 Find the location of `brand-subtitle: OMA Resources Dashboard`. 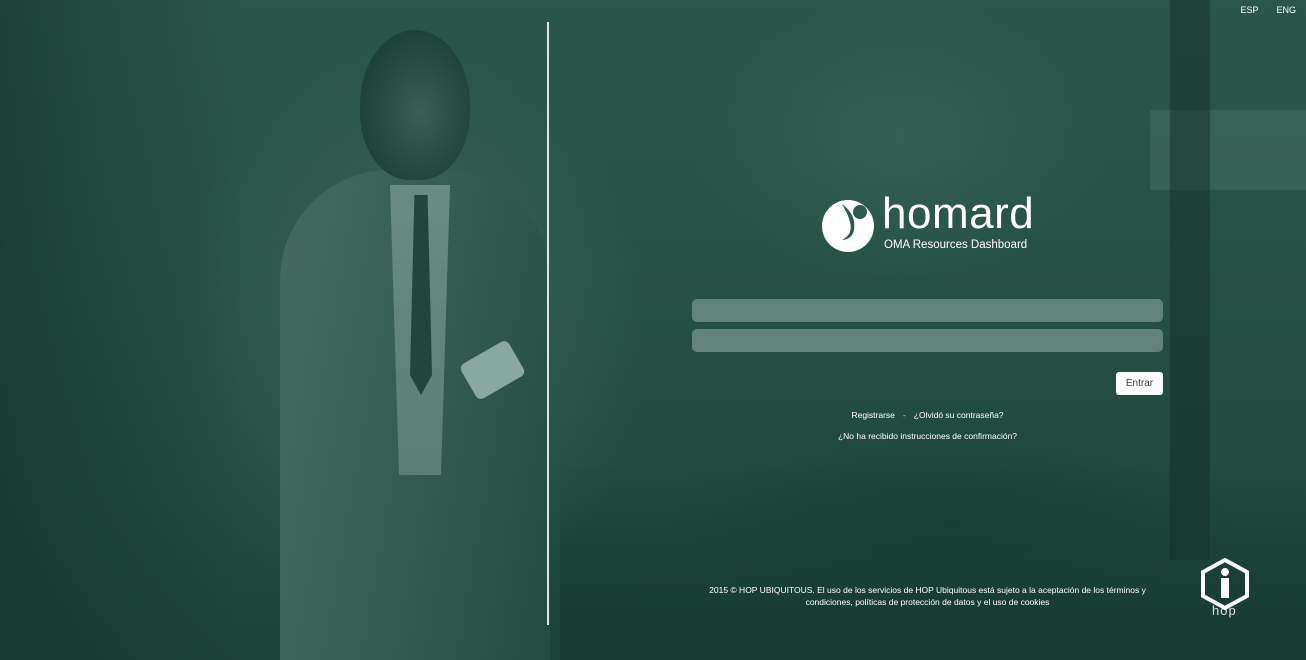

brand-subtitle: OMA Resources Dashboard is located at coordinates (956, 245).